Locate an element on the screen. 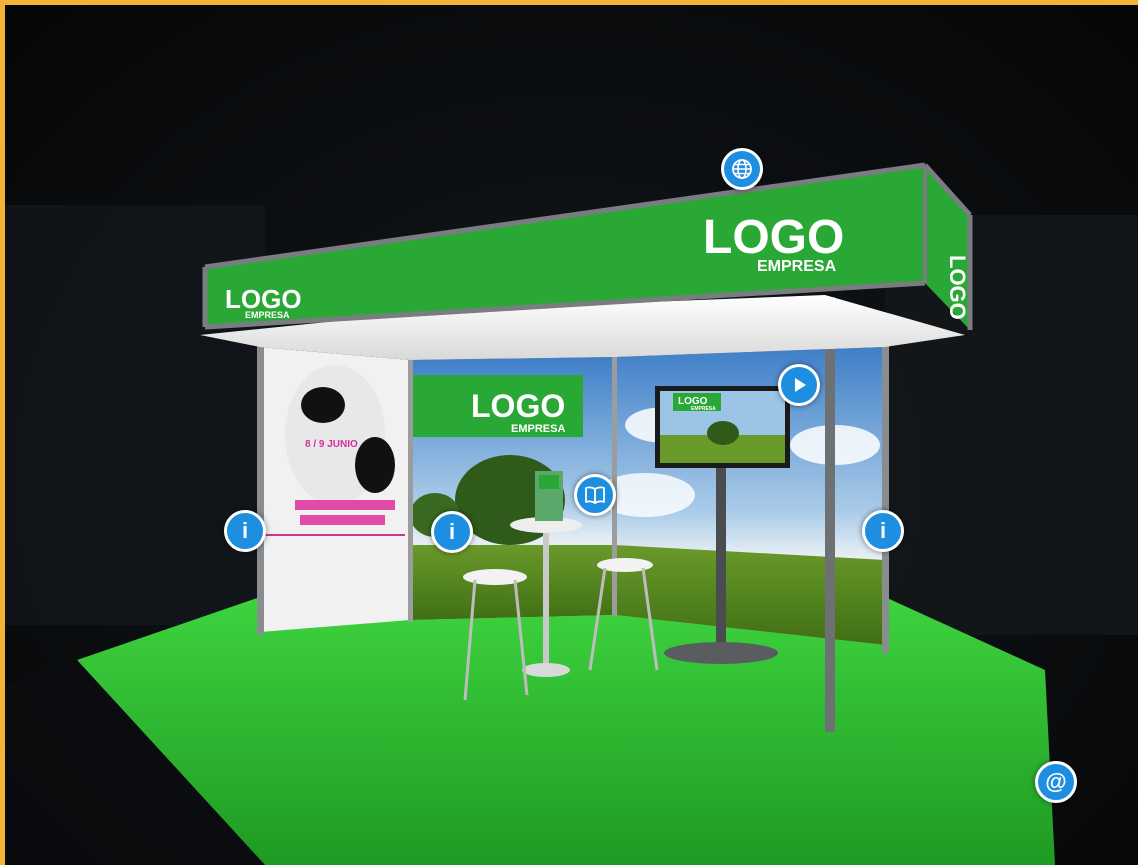 The width and height of the screenshot is (1138, 865). email-hotspot-button: @ is located at coordinates (1056, 782).